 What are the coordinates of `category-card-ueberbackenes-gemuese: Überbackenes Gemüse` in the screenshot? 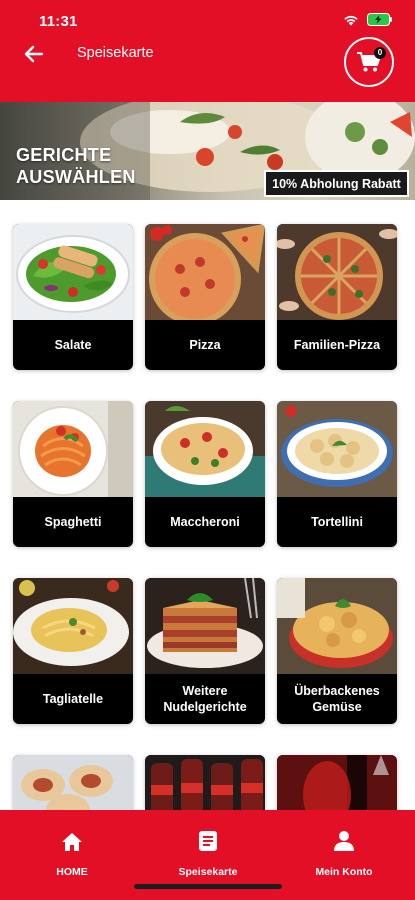 It's located at (337, 651).